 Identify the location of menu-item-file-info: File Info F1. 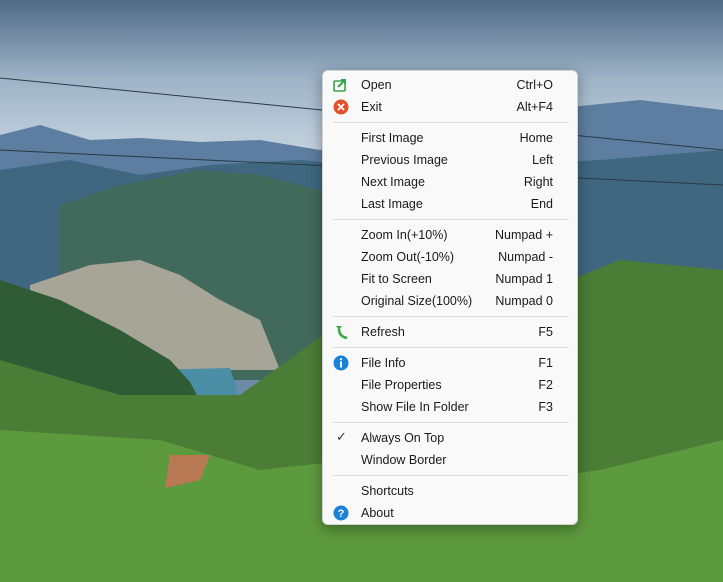
(450, 363).